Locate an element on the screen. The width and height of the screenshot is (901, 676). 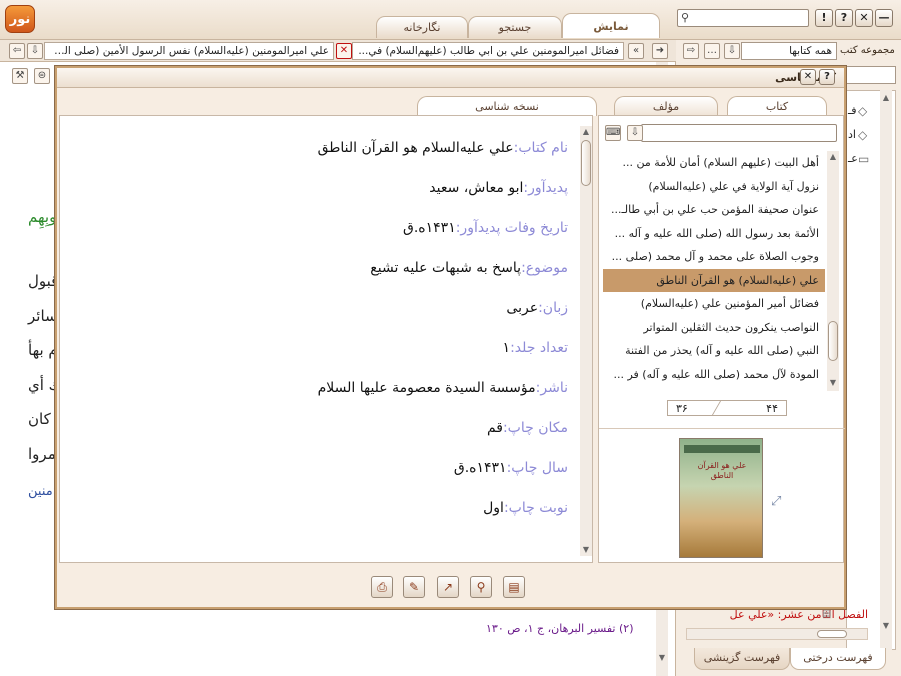
magnifier-icon: ⚲ is located at coordinates (481, 587).